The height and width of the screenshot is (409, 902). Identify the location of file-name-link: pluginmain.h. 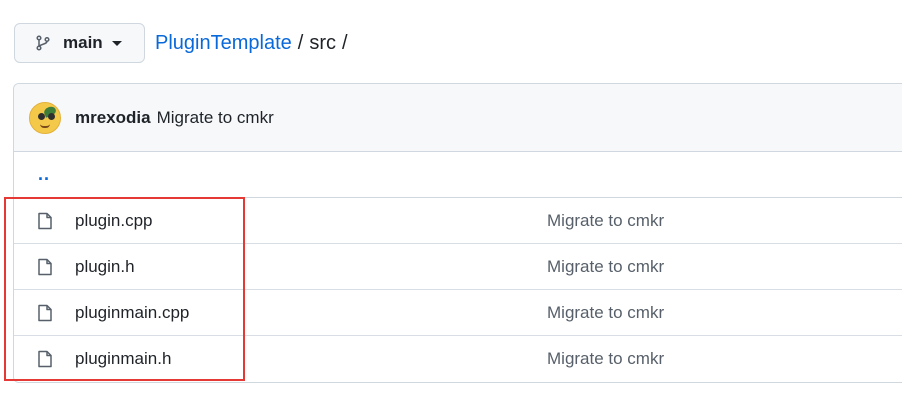
(123, 359).